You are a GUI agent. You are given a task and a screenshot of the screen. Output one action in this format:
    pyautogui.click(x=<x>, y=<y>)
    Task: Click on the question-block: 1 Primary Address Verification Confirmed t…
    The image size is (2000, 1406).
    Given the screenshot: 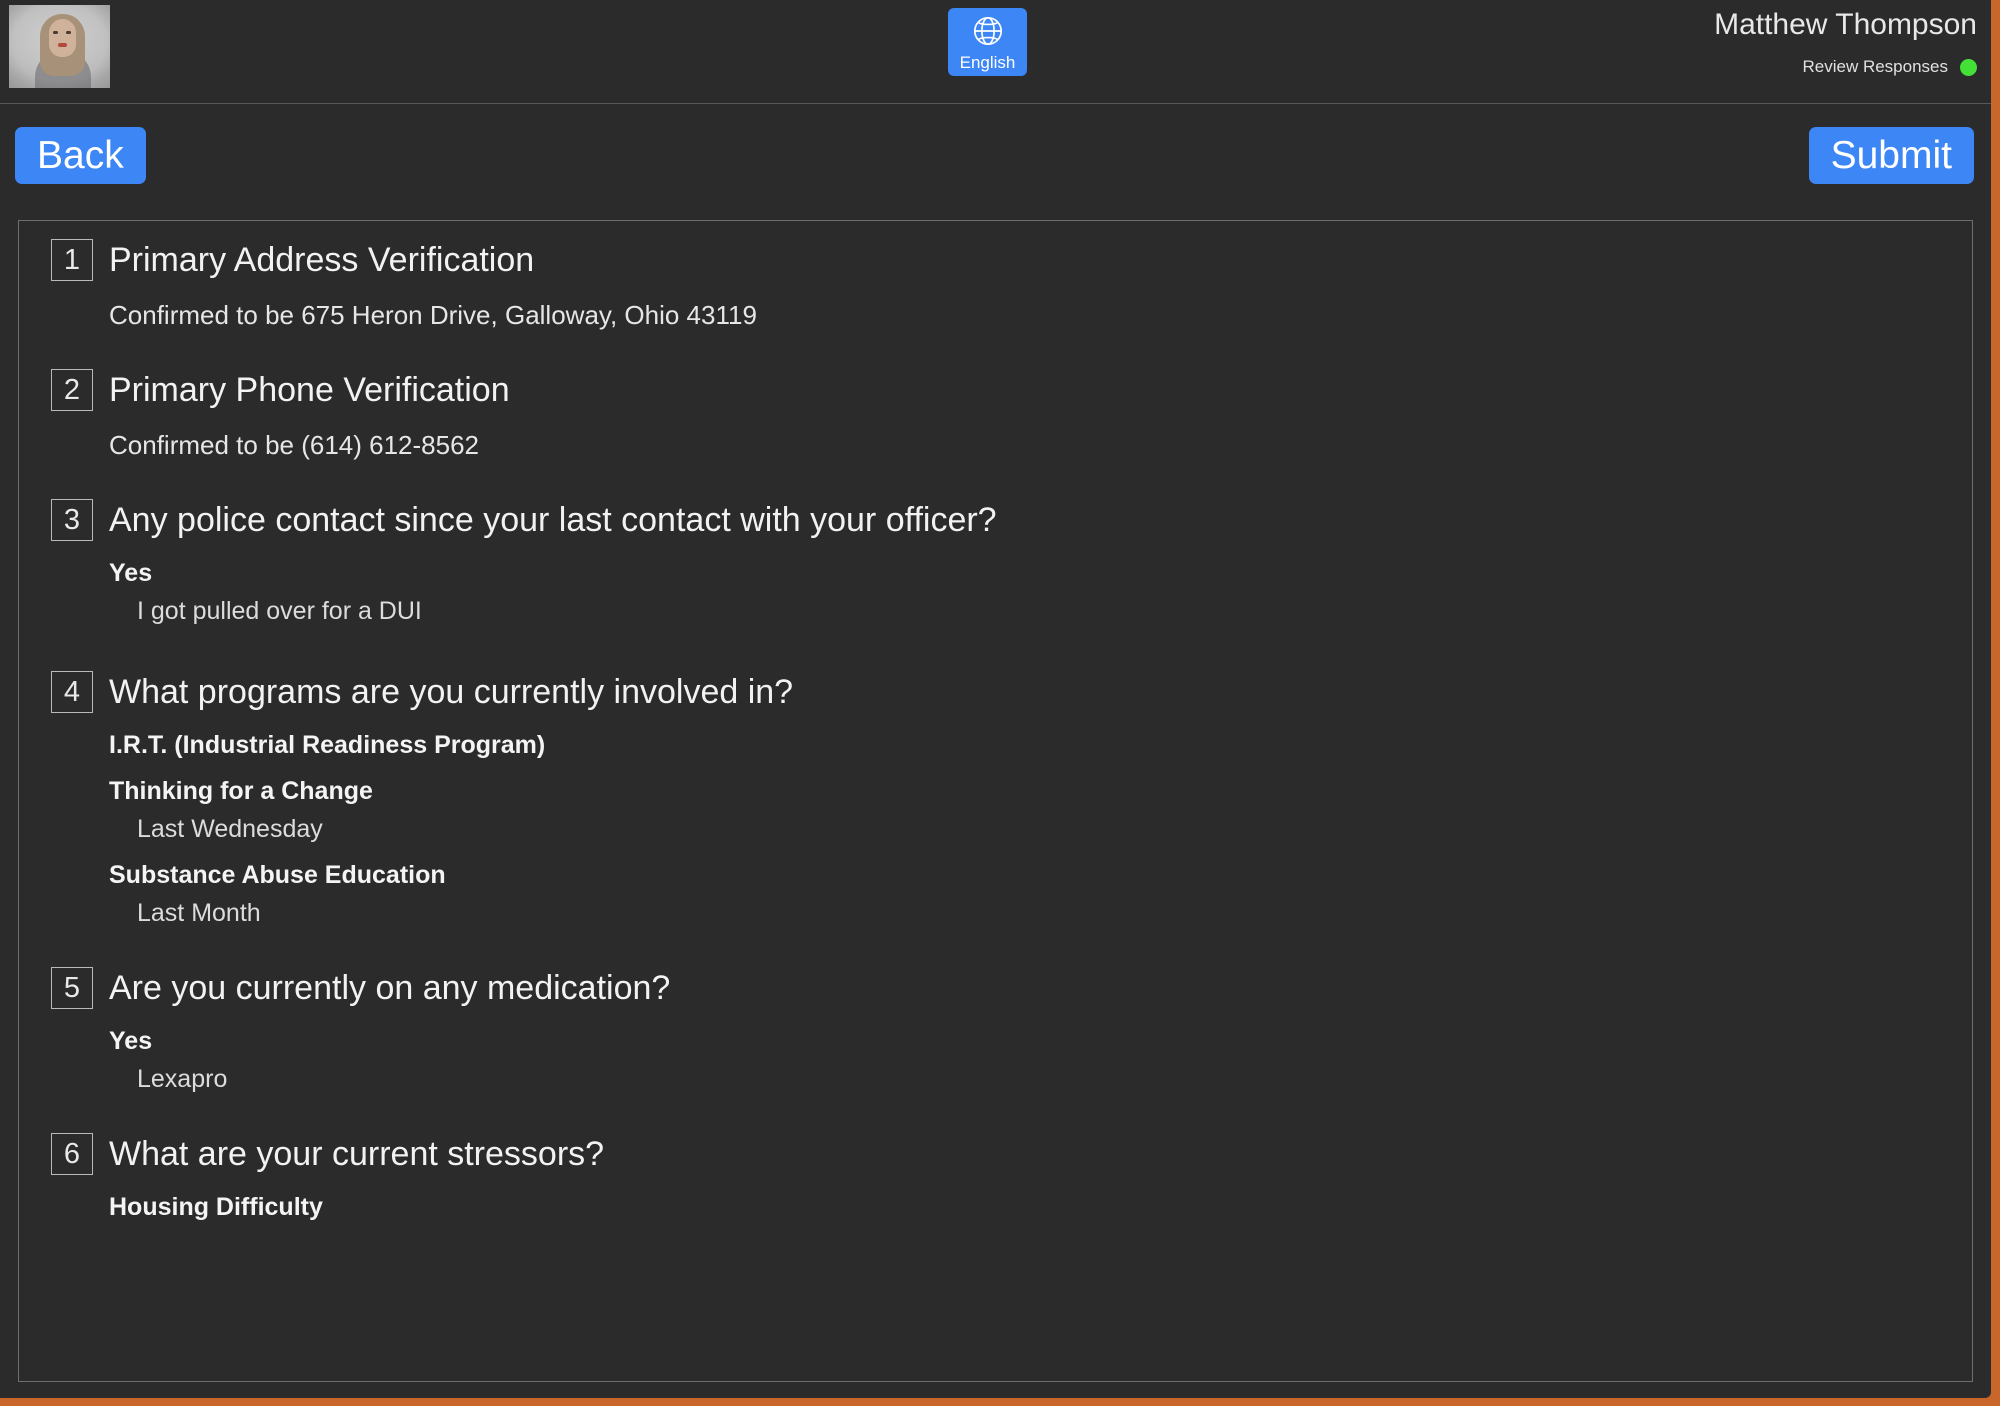 What is the action you would take?
    pyautogui.click(x=995, y=285)
    